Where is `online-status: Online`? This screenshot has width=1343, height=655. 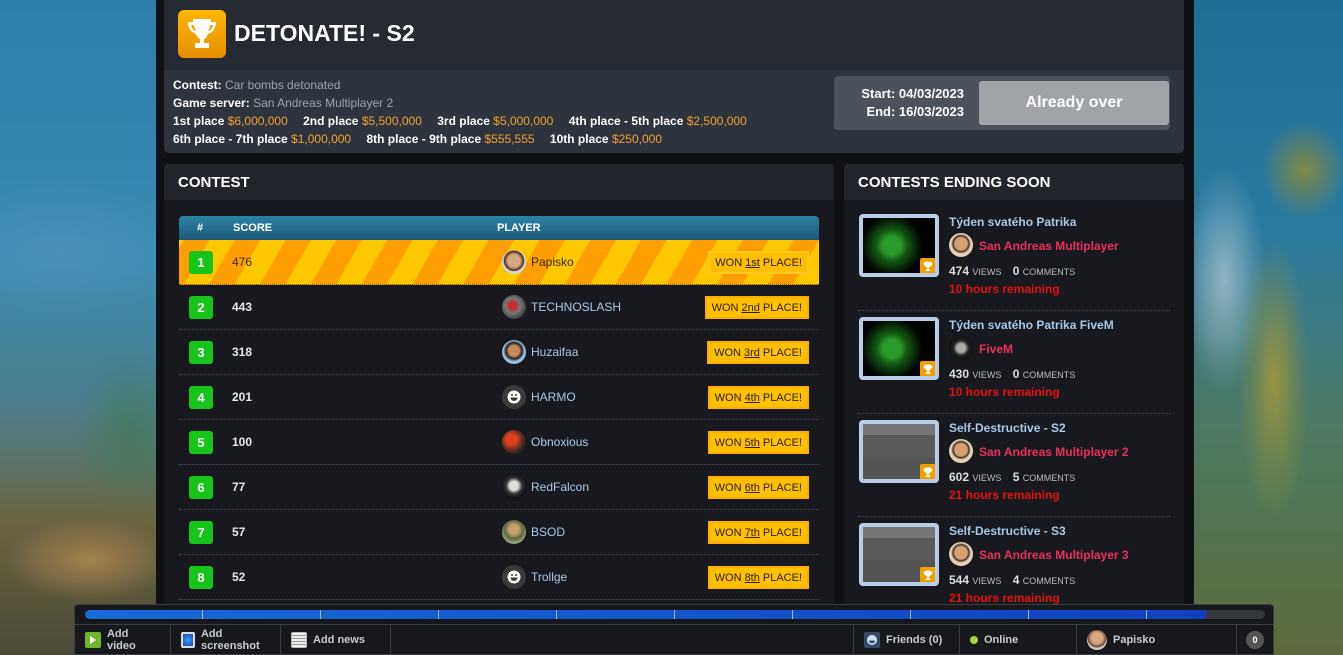
online-status: Online is located at coordinates (1018, 640).